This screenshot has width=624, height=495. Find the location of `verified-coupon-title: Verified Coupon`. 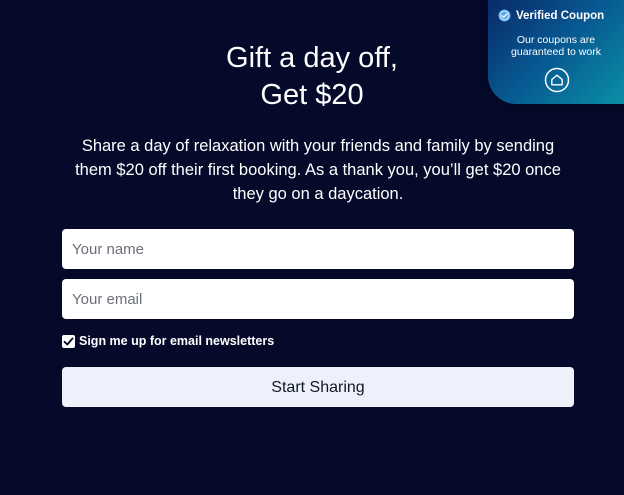

verified-coupon-title: Verified Coupon is located at coordinates (560, 15).